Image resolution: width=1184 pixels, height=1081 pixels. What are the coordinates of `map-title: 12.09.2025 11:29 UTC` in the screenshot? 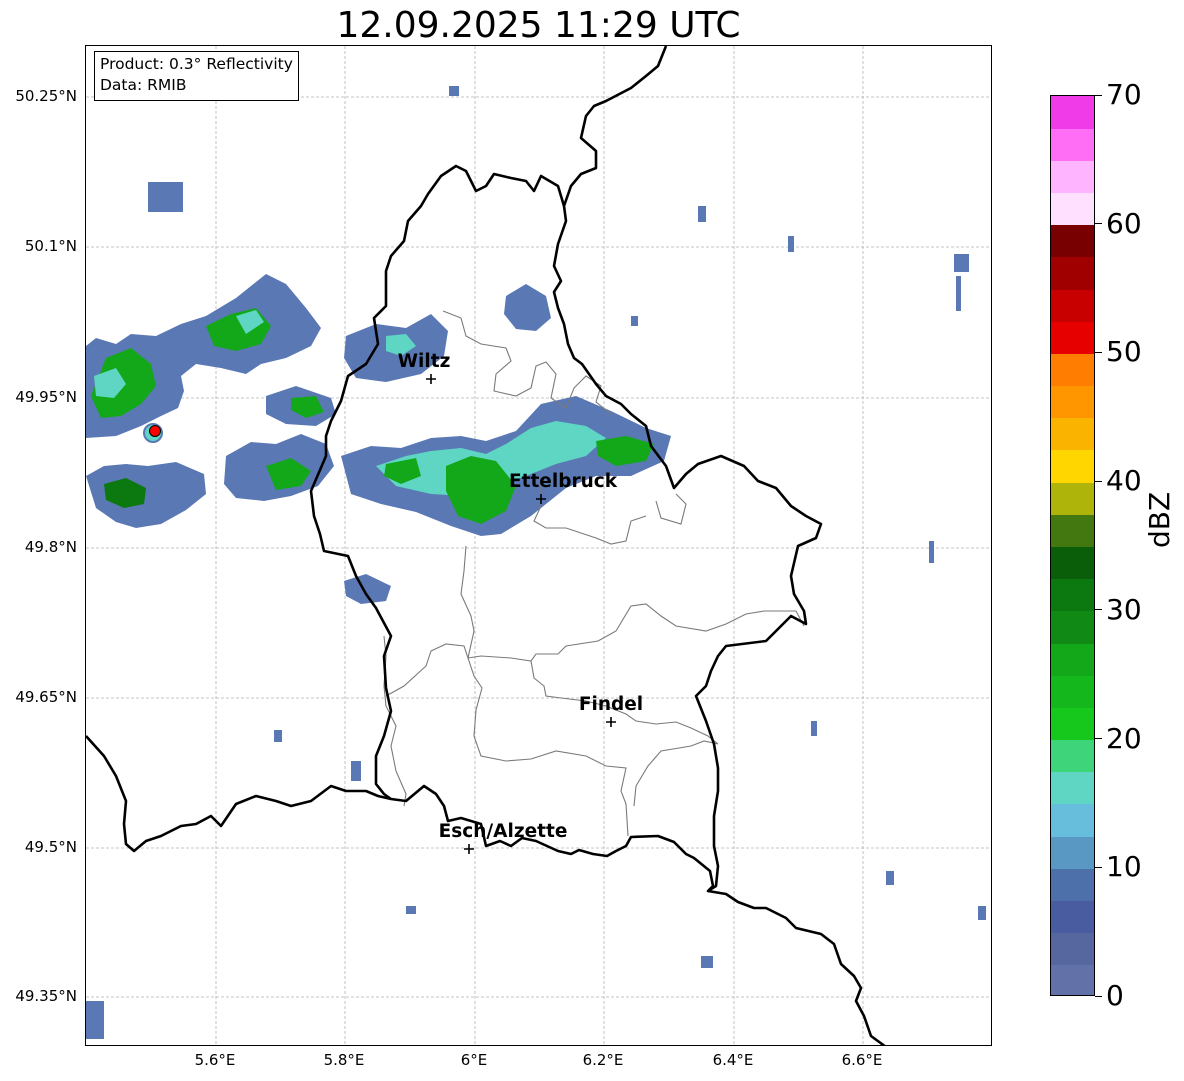 It's located at (538, 25).